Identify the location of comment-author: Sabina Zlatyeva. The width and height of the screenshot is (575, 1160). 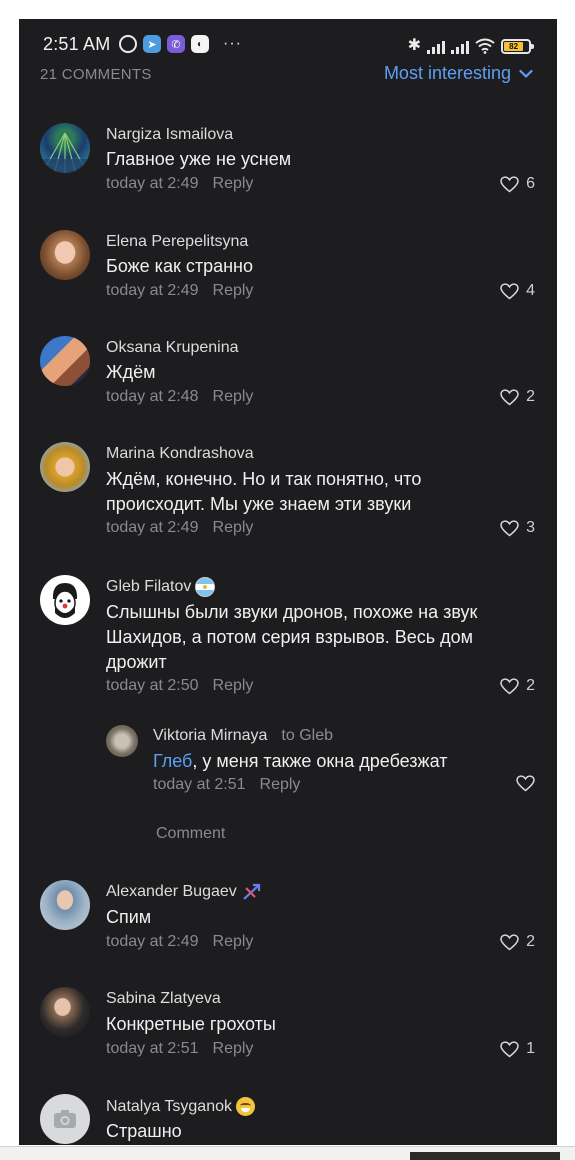
(163, 999).